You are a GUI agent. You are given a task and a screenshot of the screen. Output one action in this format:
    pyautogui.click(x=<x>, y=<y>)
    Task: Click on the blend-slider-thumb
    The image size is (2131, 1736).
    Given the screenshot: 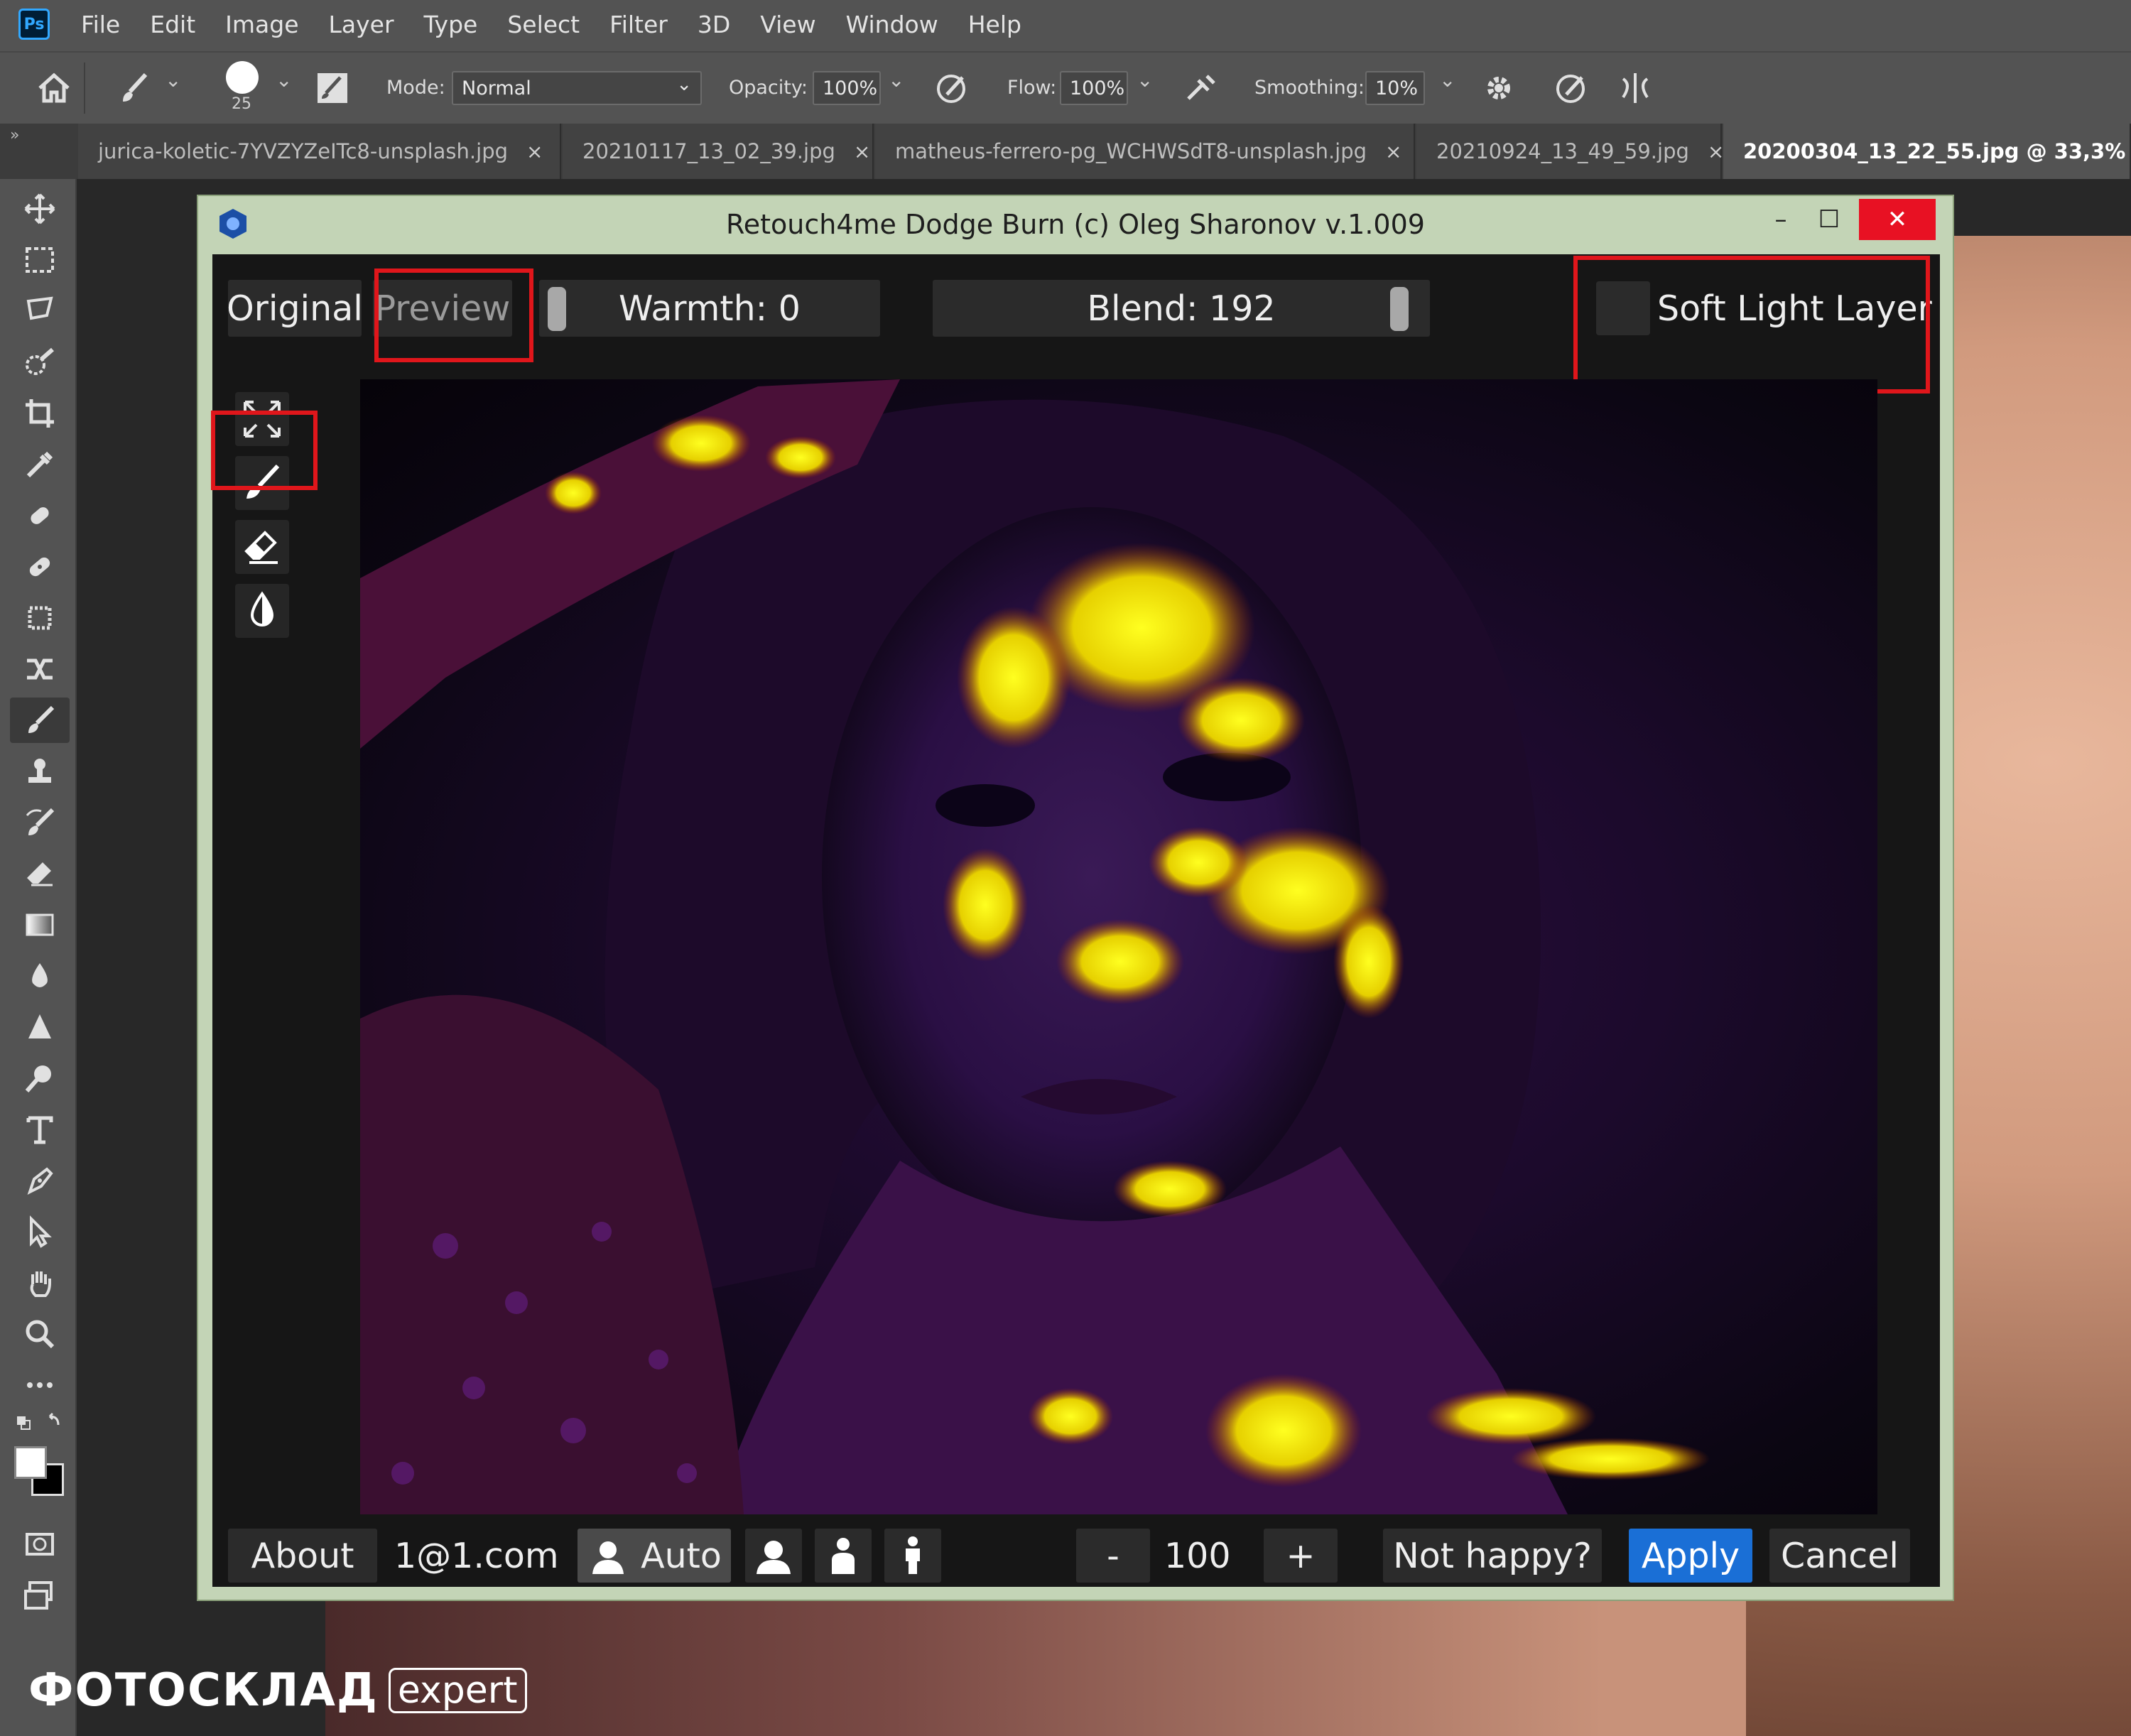 What is the action you would take?
    pyautogui.click(x=1400, y=309)
    